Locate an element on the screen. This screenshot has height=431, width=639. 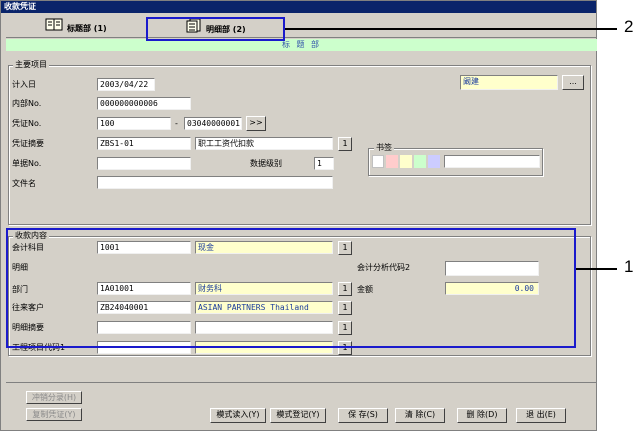
date-field: 2003/04/22 is located at coordinates (126, 84).